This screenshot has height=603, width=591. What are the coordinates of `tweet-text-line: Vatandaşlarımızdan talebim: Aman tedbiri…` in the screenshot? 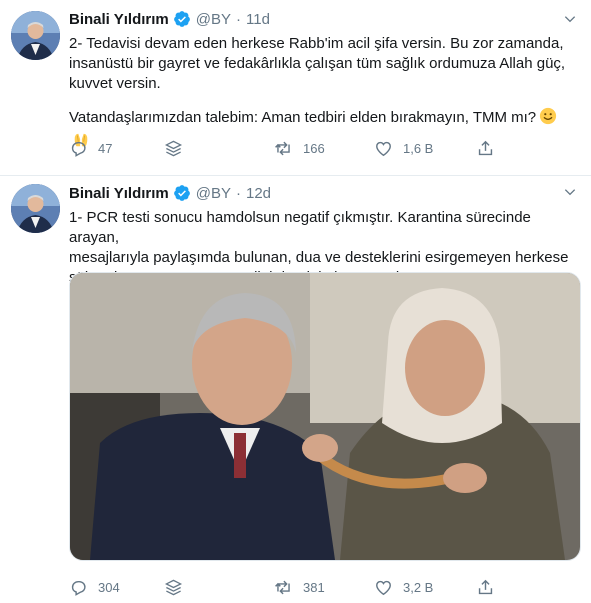 It's located at (303, 117).